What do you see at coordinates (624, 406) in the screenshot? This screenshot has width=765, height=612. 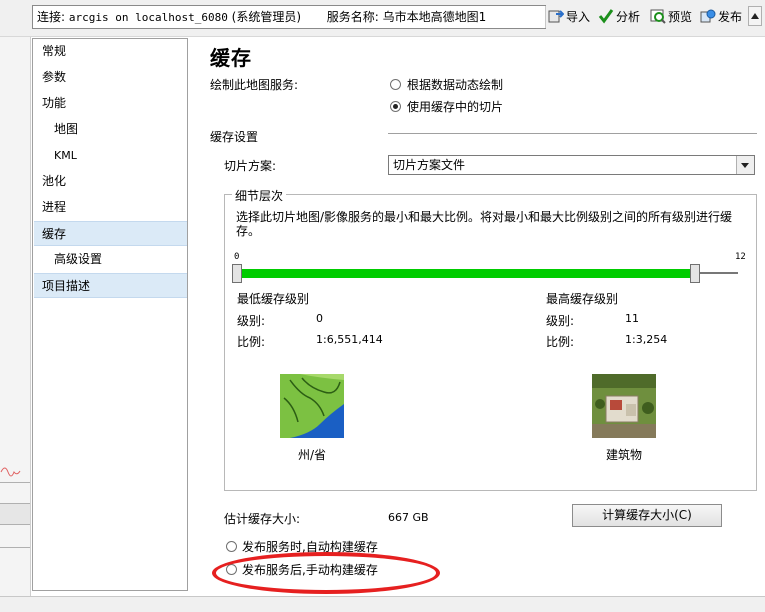 I see `building-map-thumbnail` at bounding box center [624, 406].